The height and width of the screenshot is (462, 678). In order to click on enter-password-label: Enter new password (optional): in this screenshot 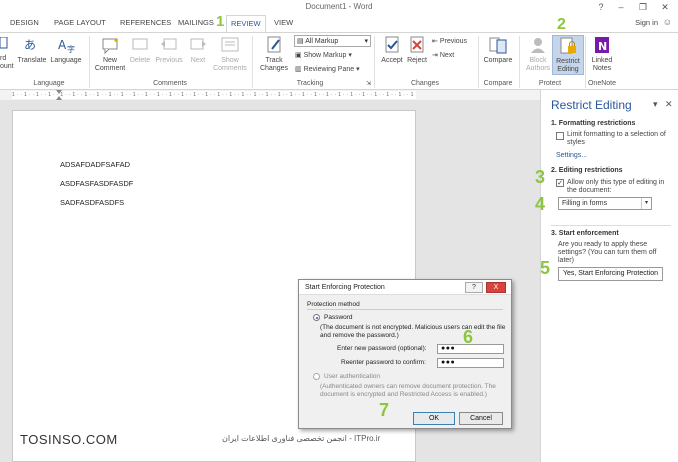, I will do `click(382, 348)`.